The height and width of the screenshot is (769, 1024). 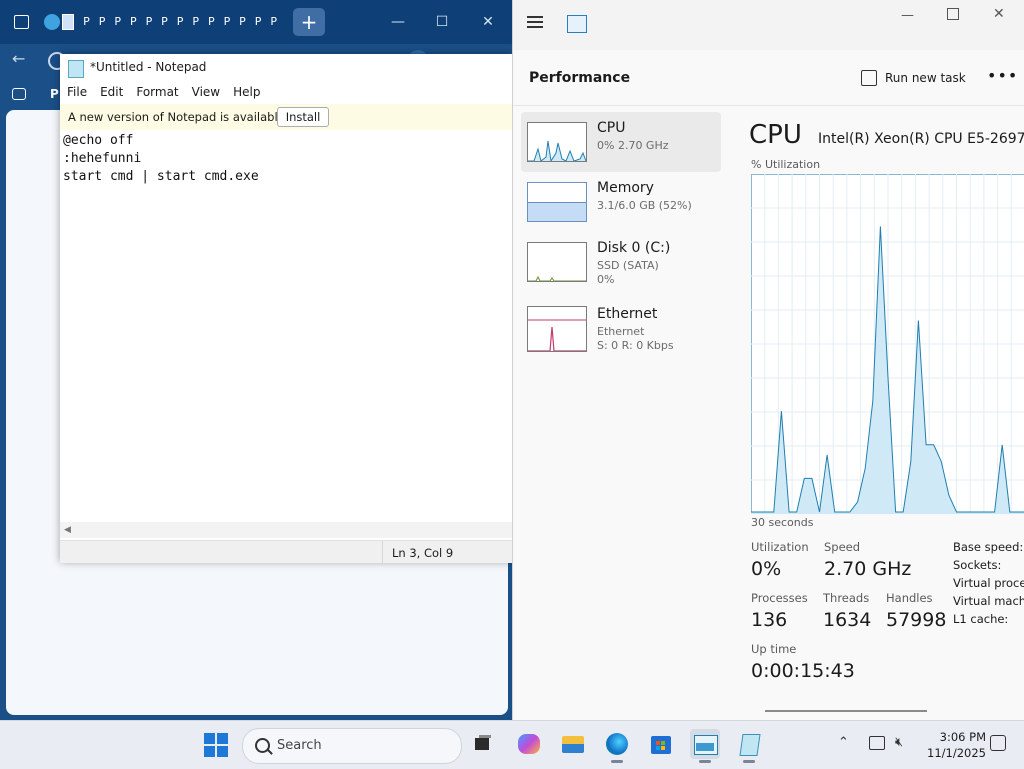 I want to click on notepad-taskbar-icon, so click(x=749, y=744).